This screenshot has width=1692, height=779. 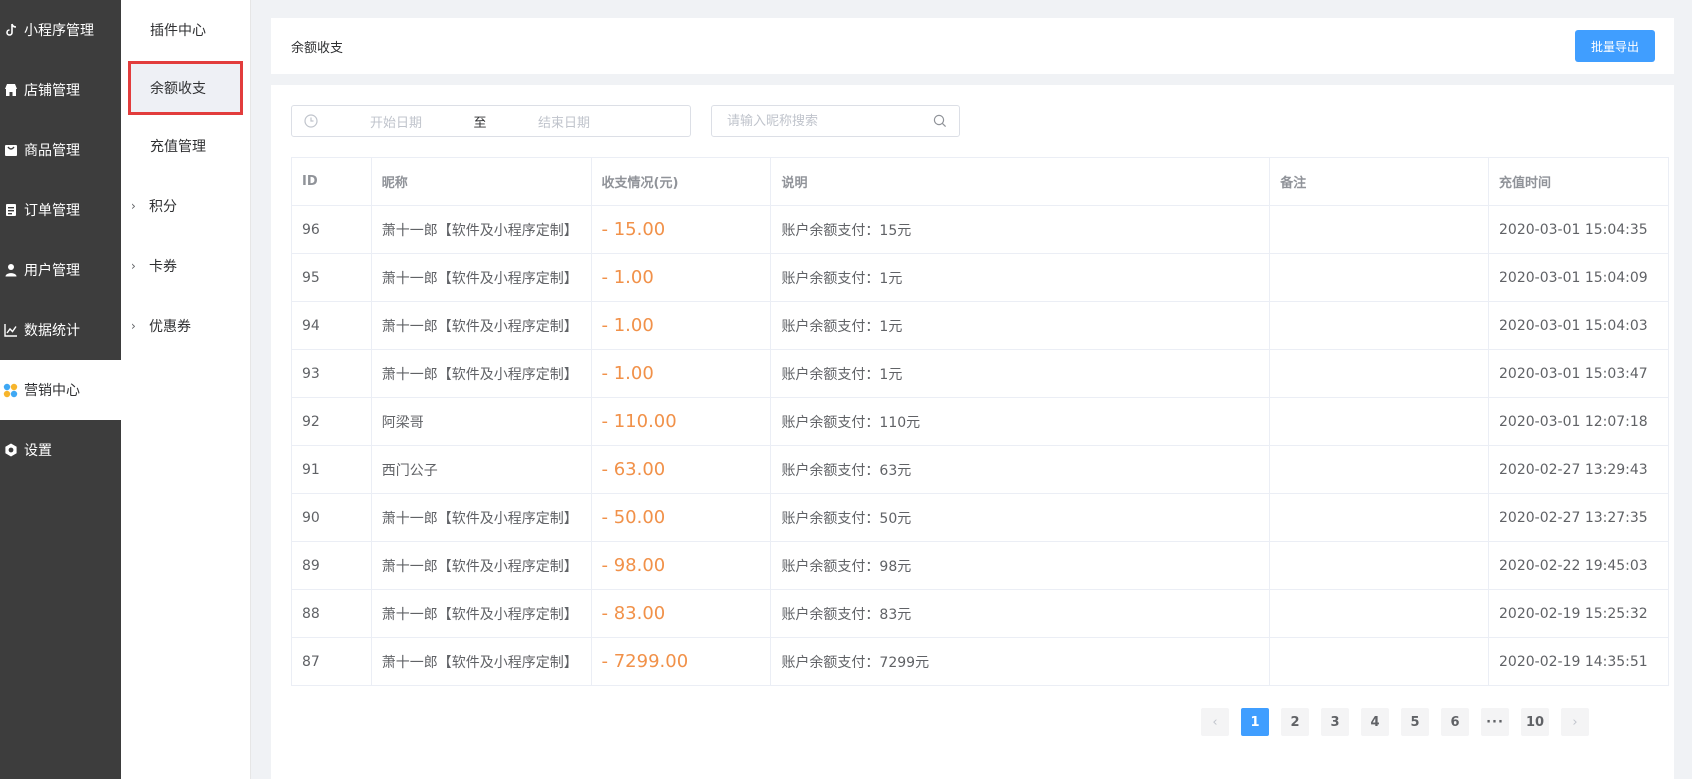 I want to click on sidebar-item-store: 店铺管理, so click(x=60, y=90).